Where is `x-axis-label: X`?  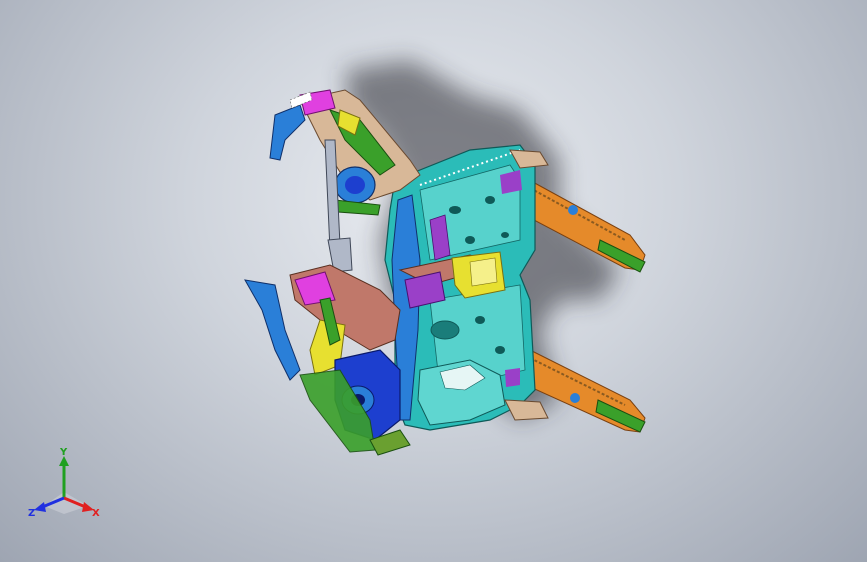
x-axis-label: X is located at coordinates (96, 513).